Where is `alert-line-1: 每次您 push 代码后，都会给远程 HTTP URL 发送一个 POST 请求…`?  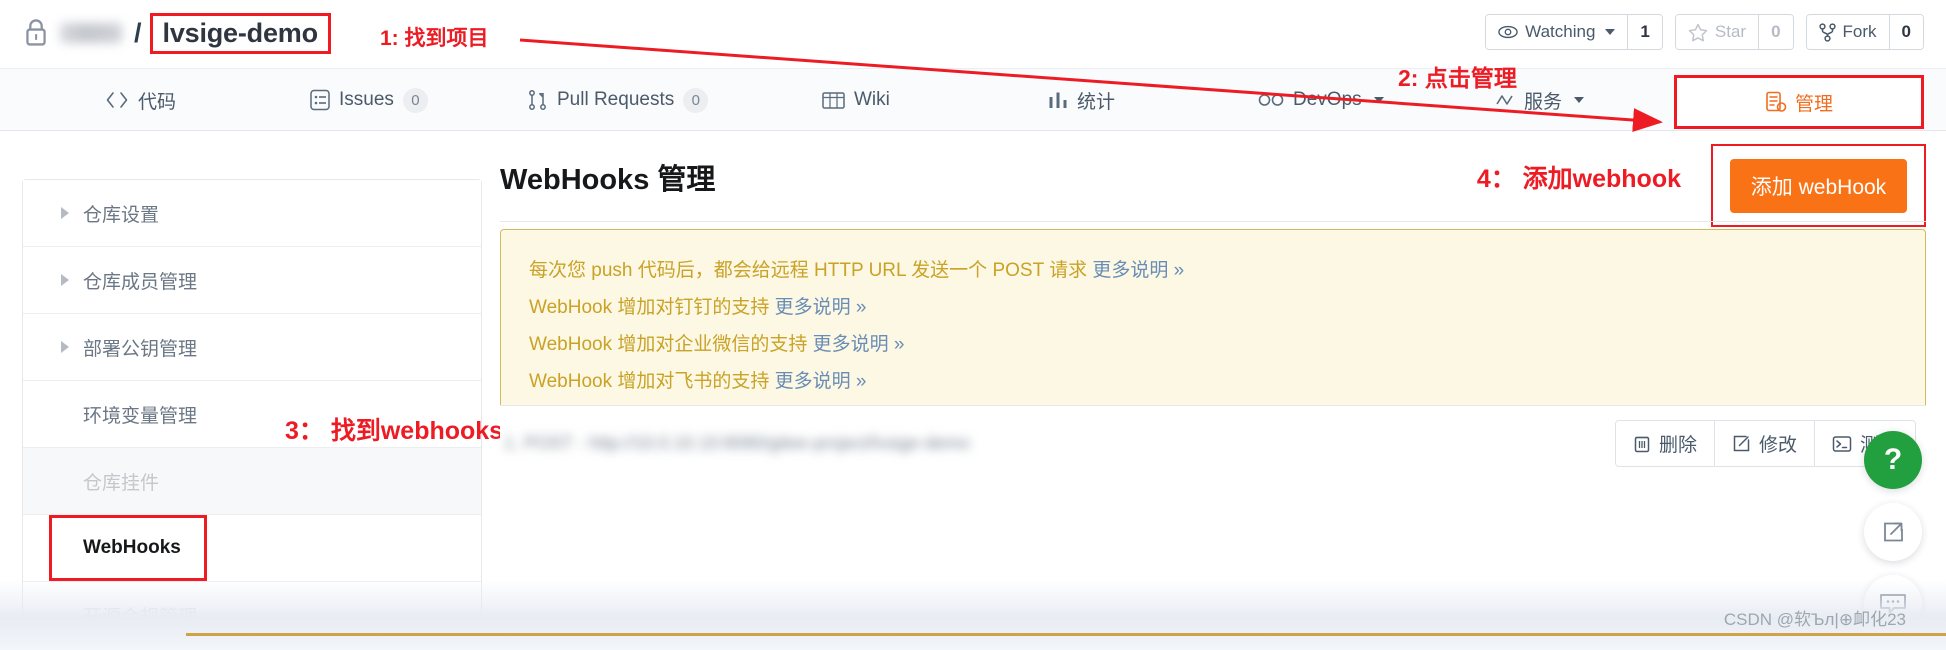 alert-line-1: 每次您 push 代码后，都会给远程 HTTP URL 发送一个 POST 请求… is located at coordinates (1213, 270).